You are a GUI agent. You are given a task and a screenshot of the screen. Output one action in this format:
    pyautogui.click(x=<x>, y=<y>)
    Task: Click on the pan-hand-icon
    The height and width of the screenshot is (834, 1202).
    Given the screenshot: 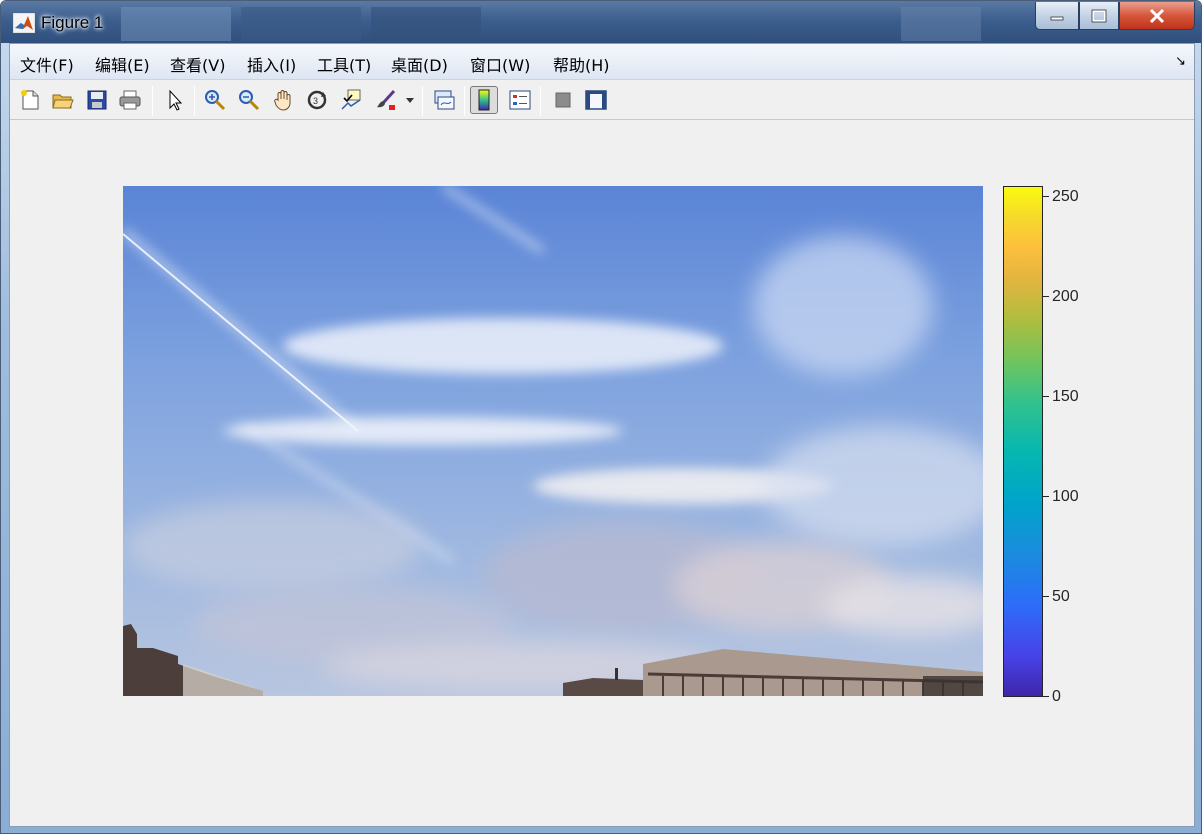 What is the action you would take?
    pyautogui.click(x=282, y=100)
    